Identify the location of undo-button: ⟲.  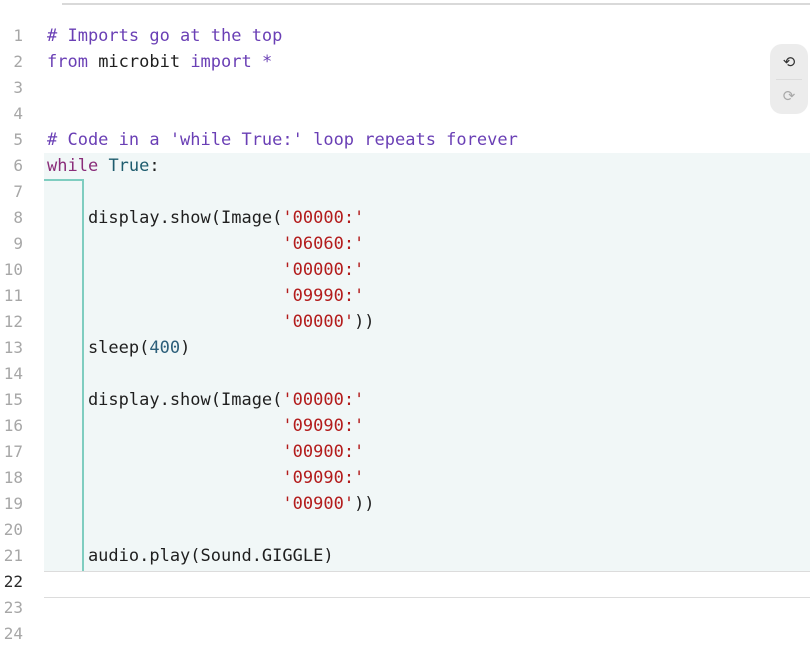
(789, 62).